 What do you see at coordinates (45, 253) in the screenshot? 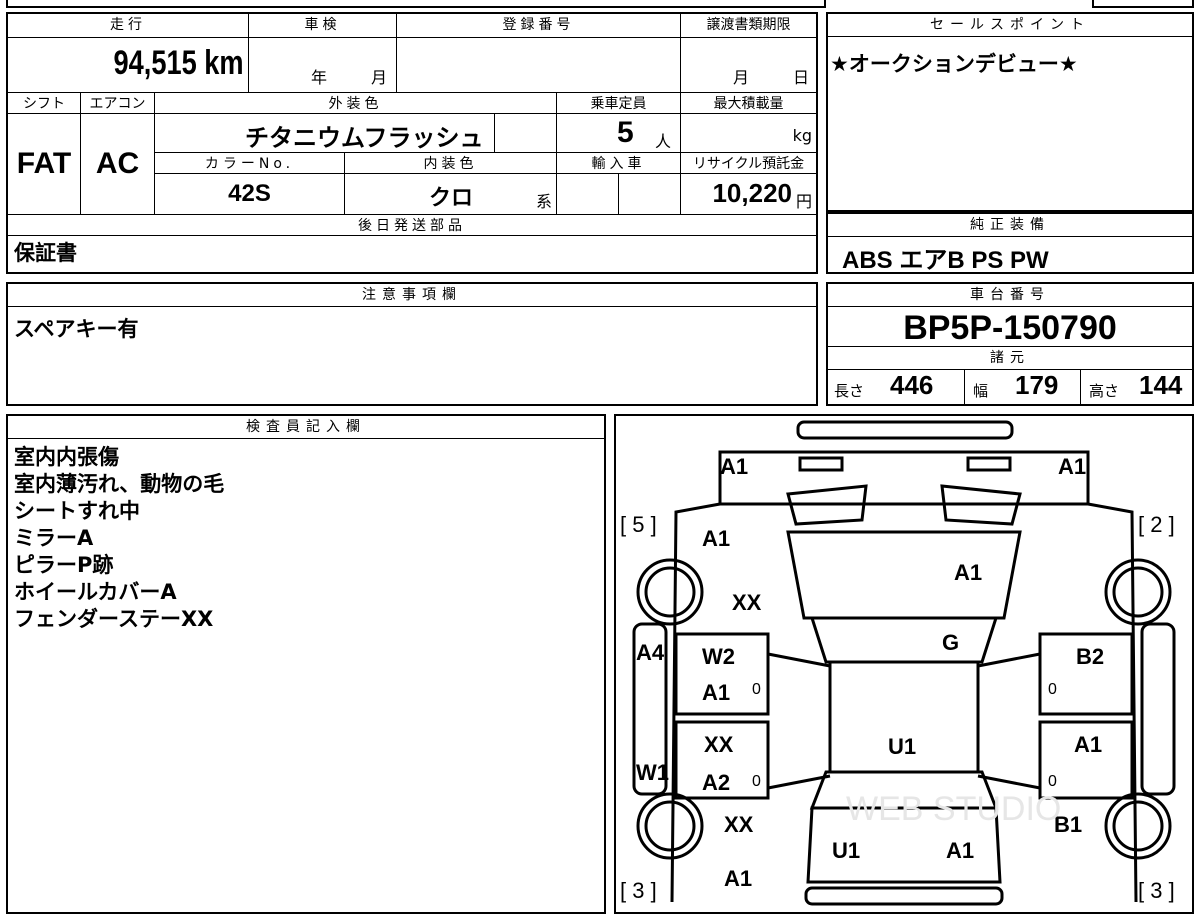
I see `later-parts-text: 保証書` at bounding box center [45, 253].